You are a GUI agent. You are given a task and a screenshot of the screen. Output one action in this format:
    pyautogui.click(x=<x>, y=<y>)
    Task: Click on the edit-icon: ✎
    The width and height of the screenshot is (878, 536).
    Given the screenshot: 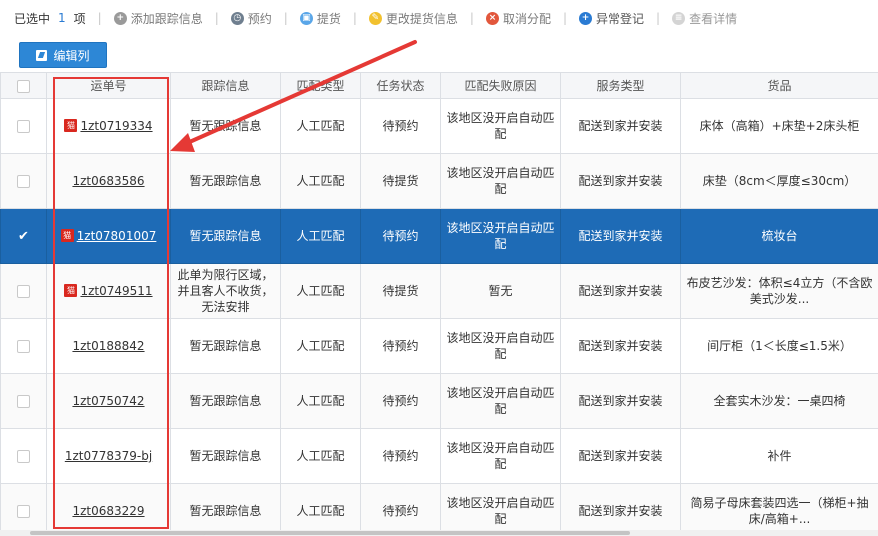 What is the action you would take?
    pyautogui.click(x=375, y=18)
    